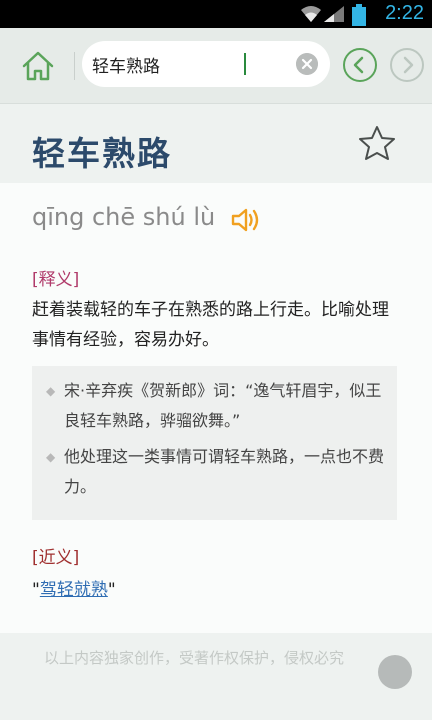 This screenshot has width=432, height=720. Describe the element at coordinates (404, 13) in the screenshot. I see `status-time: 2:22` at that location.